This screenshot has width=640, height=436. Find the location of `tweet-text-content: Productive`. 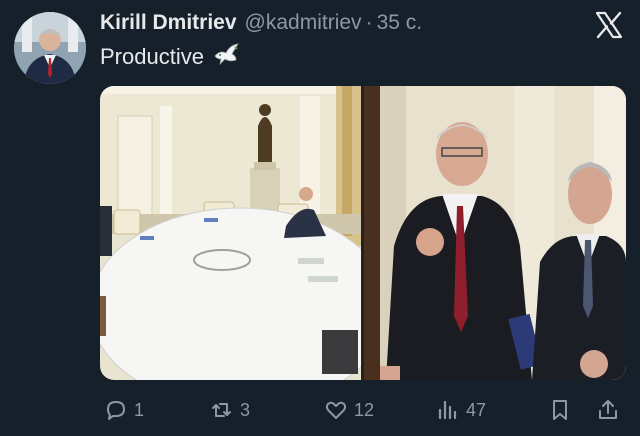

tweet-text-content: Productive is located at coordinates (152, 56).